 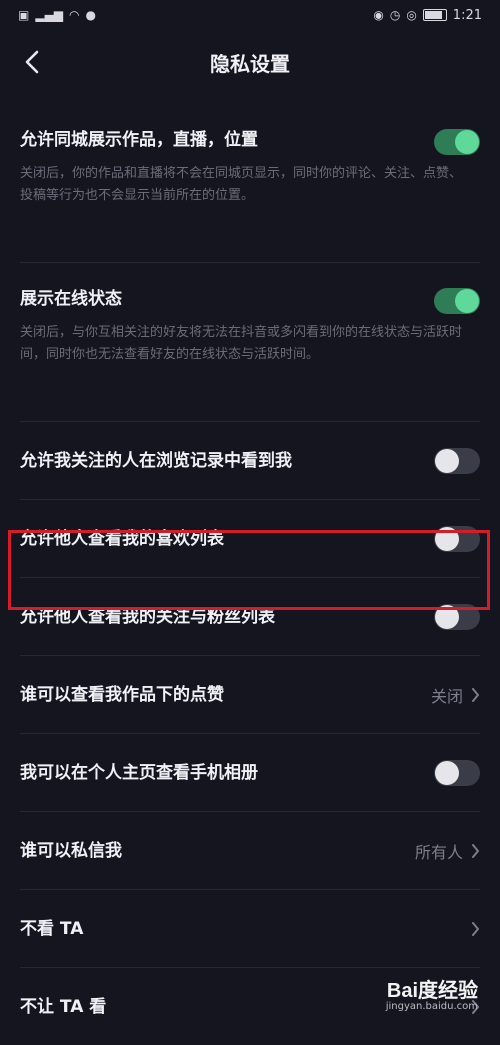 I want to click on setting-title: 不看 TA, so click(x=52, y=928).